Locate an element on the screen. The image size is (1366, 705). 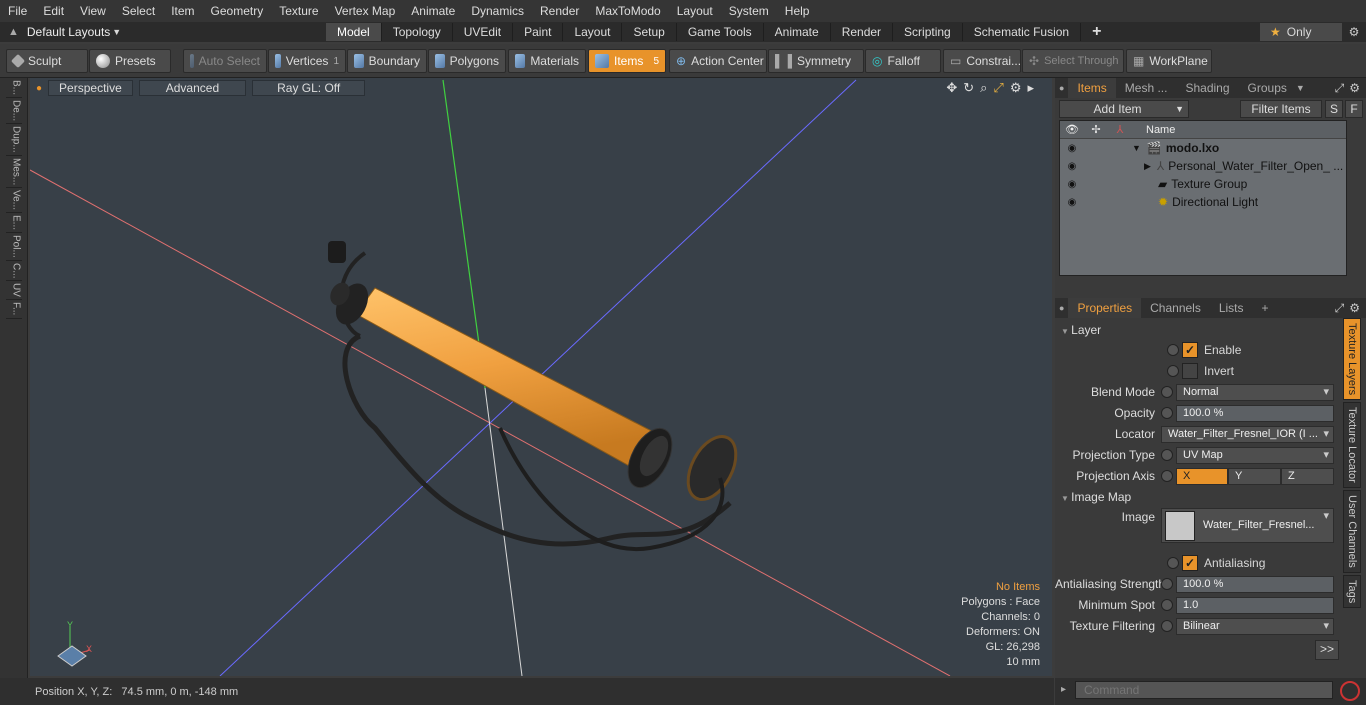
boundary-button: Boundary is located at coordinates (387, 61).